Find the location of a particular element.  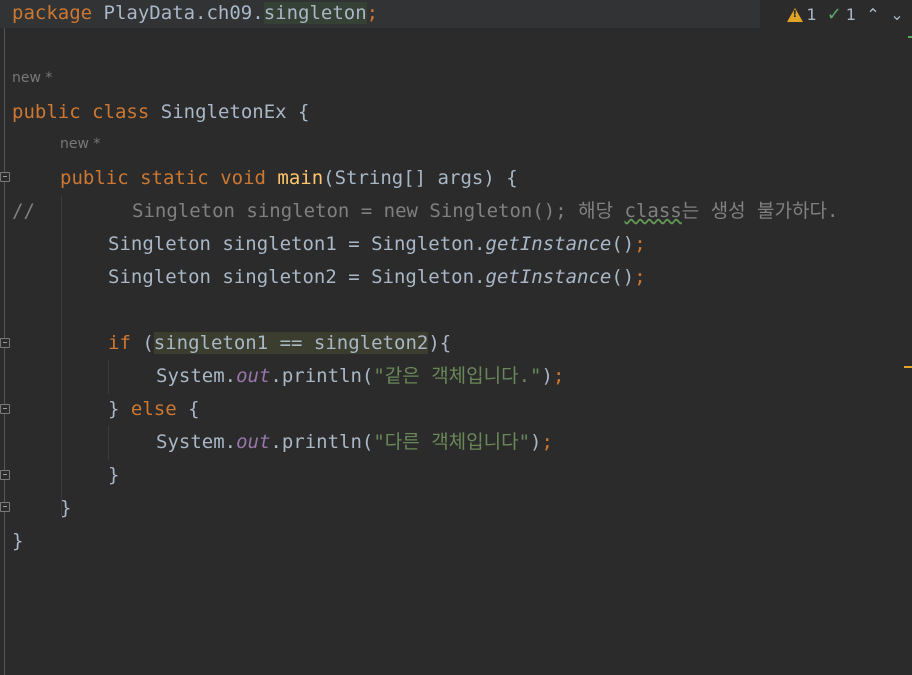

warnings-indicator: 1 is located at coordinates (802, 14).